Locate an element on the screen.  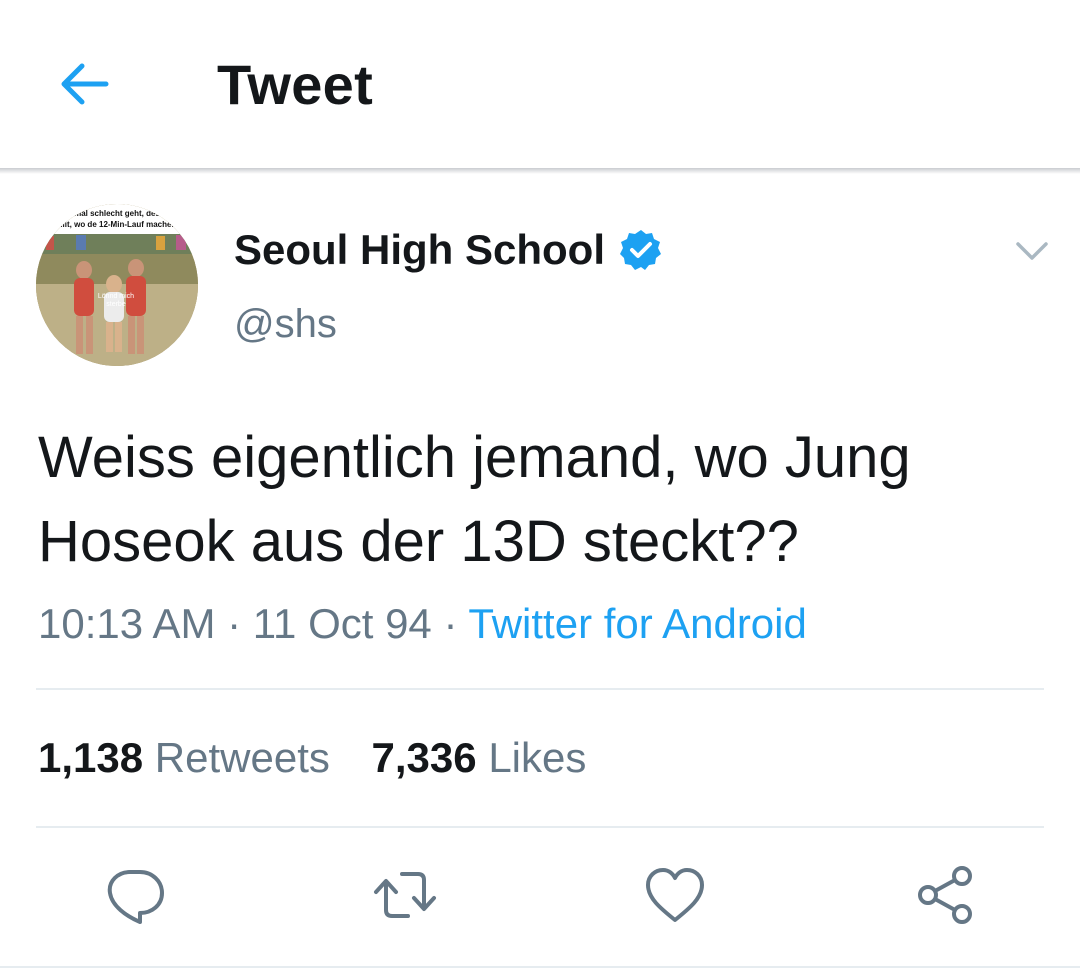
reply-icon is located at coordinates (135, 897).